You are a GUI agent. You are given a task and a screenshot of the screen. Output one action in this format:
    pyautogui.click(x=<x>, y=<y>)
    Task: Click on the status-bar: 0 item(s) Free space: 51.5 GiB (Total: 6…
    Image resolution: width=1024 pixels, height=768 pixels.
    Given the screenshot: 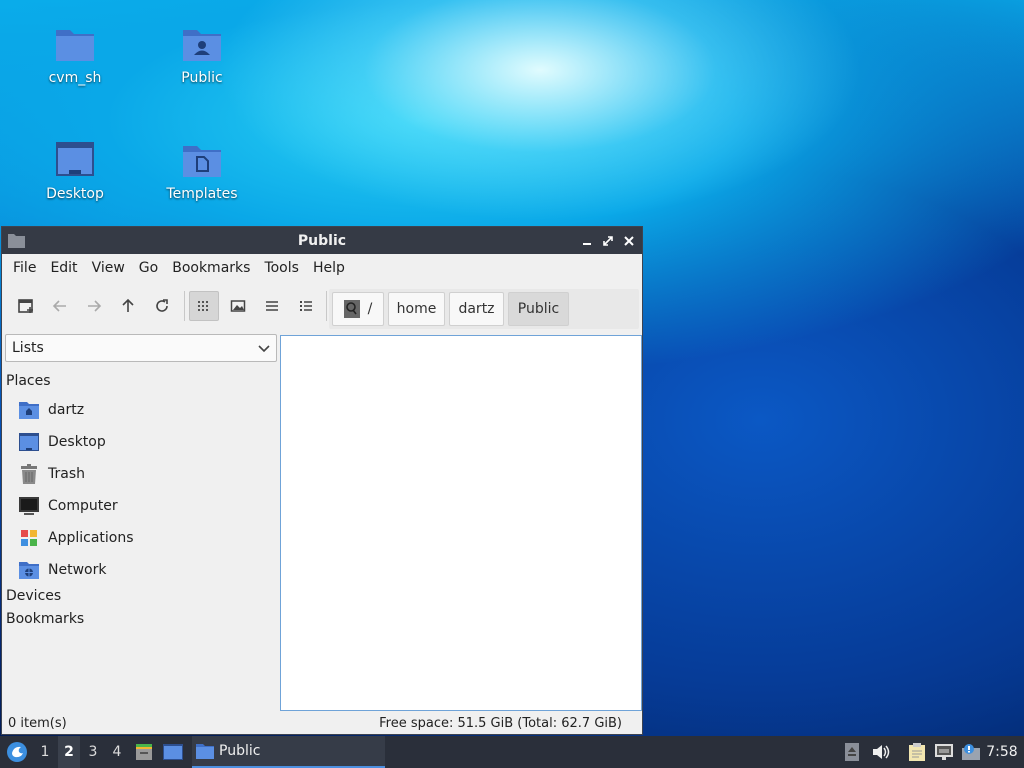 What is the action you would take?
    pyautogui.click(x=322, y=724)
    